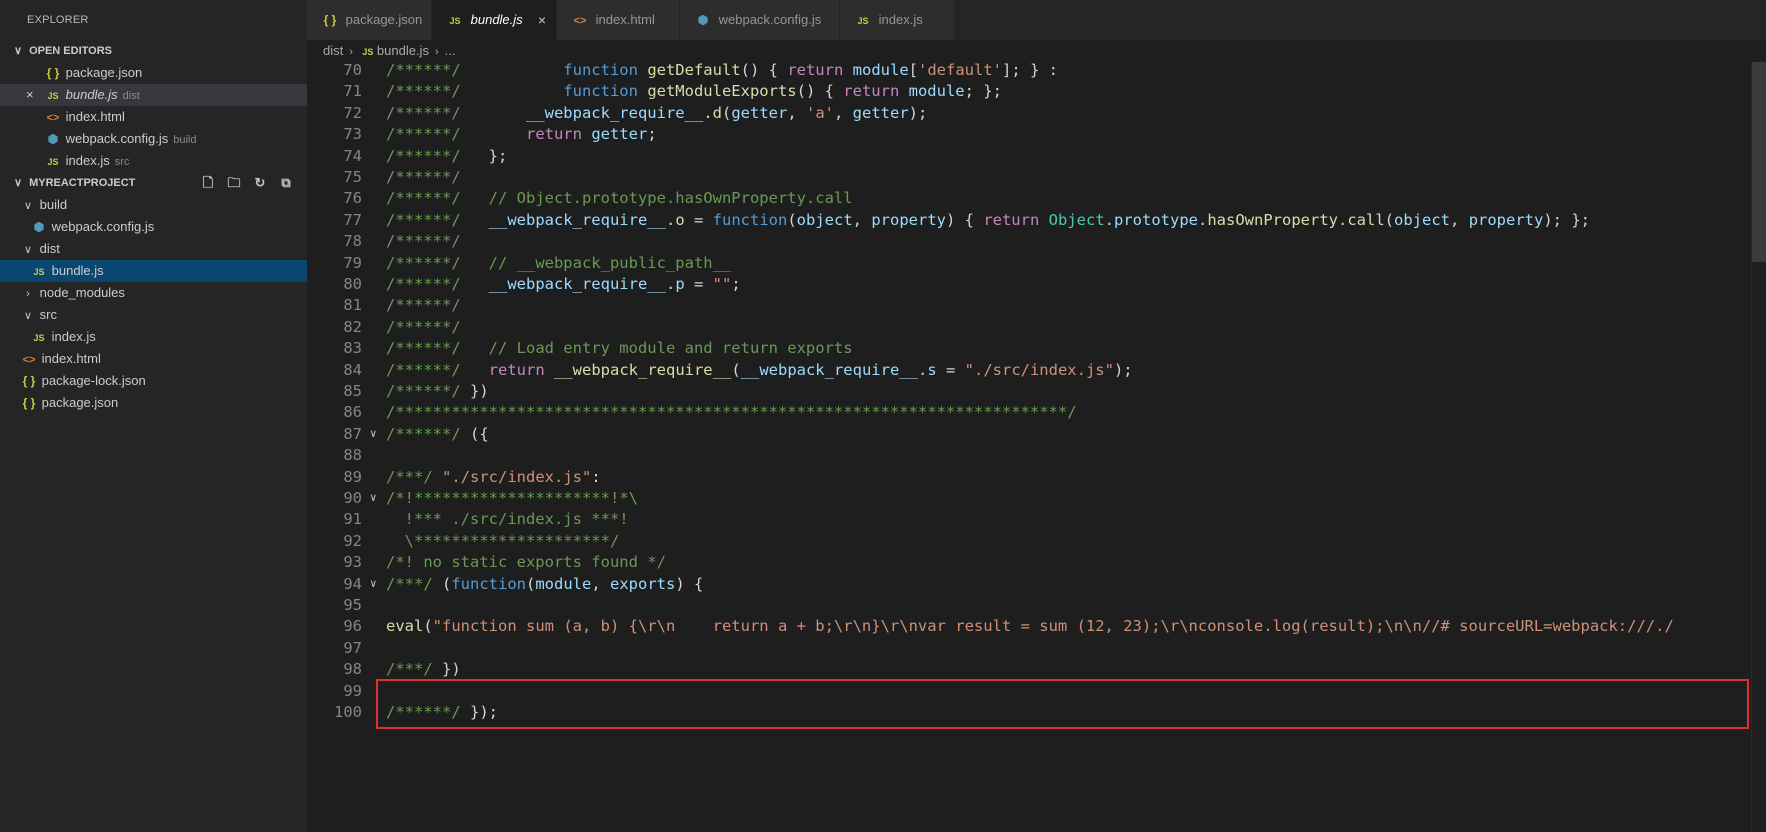  Describe the element at coordinates (260, 183) in the screenshot. I see `refresh-icon: ↻` at that location.